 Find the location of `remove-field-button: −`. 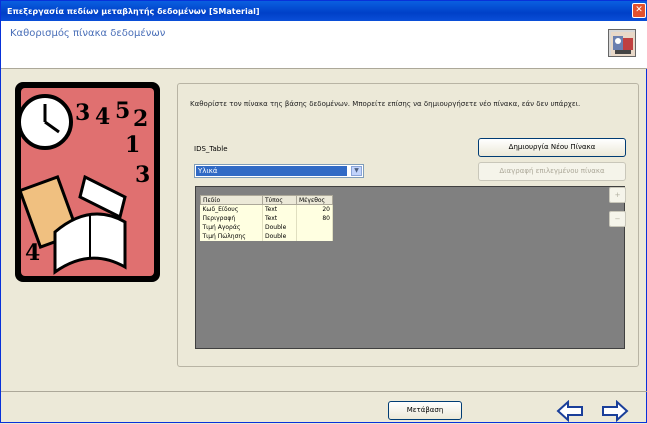

remove-field-button: − is located at coordinates (617, 219).